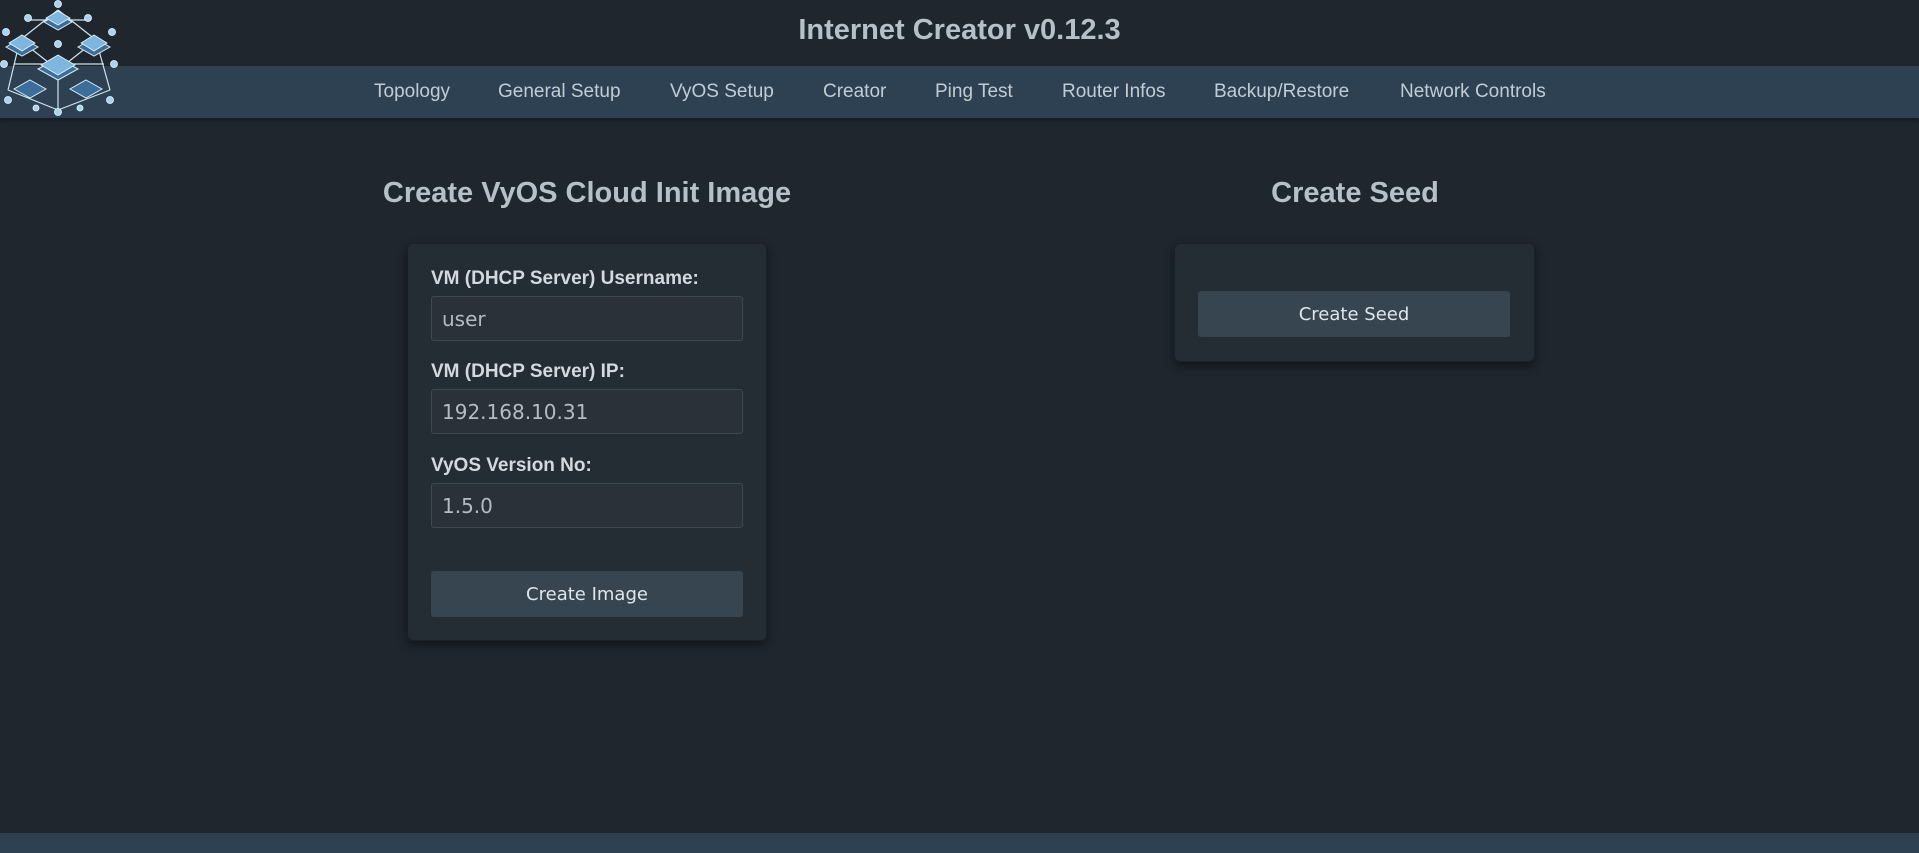 The height and width of the screenshot is (853, 1919). What do you see at coordinates (1354, 314) in the screenshot?
I see `create-seed-button: Create Seed` at bounding box center [1354, 314].